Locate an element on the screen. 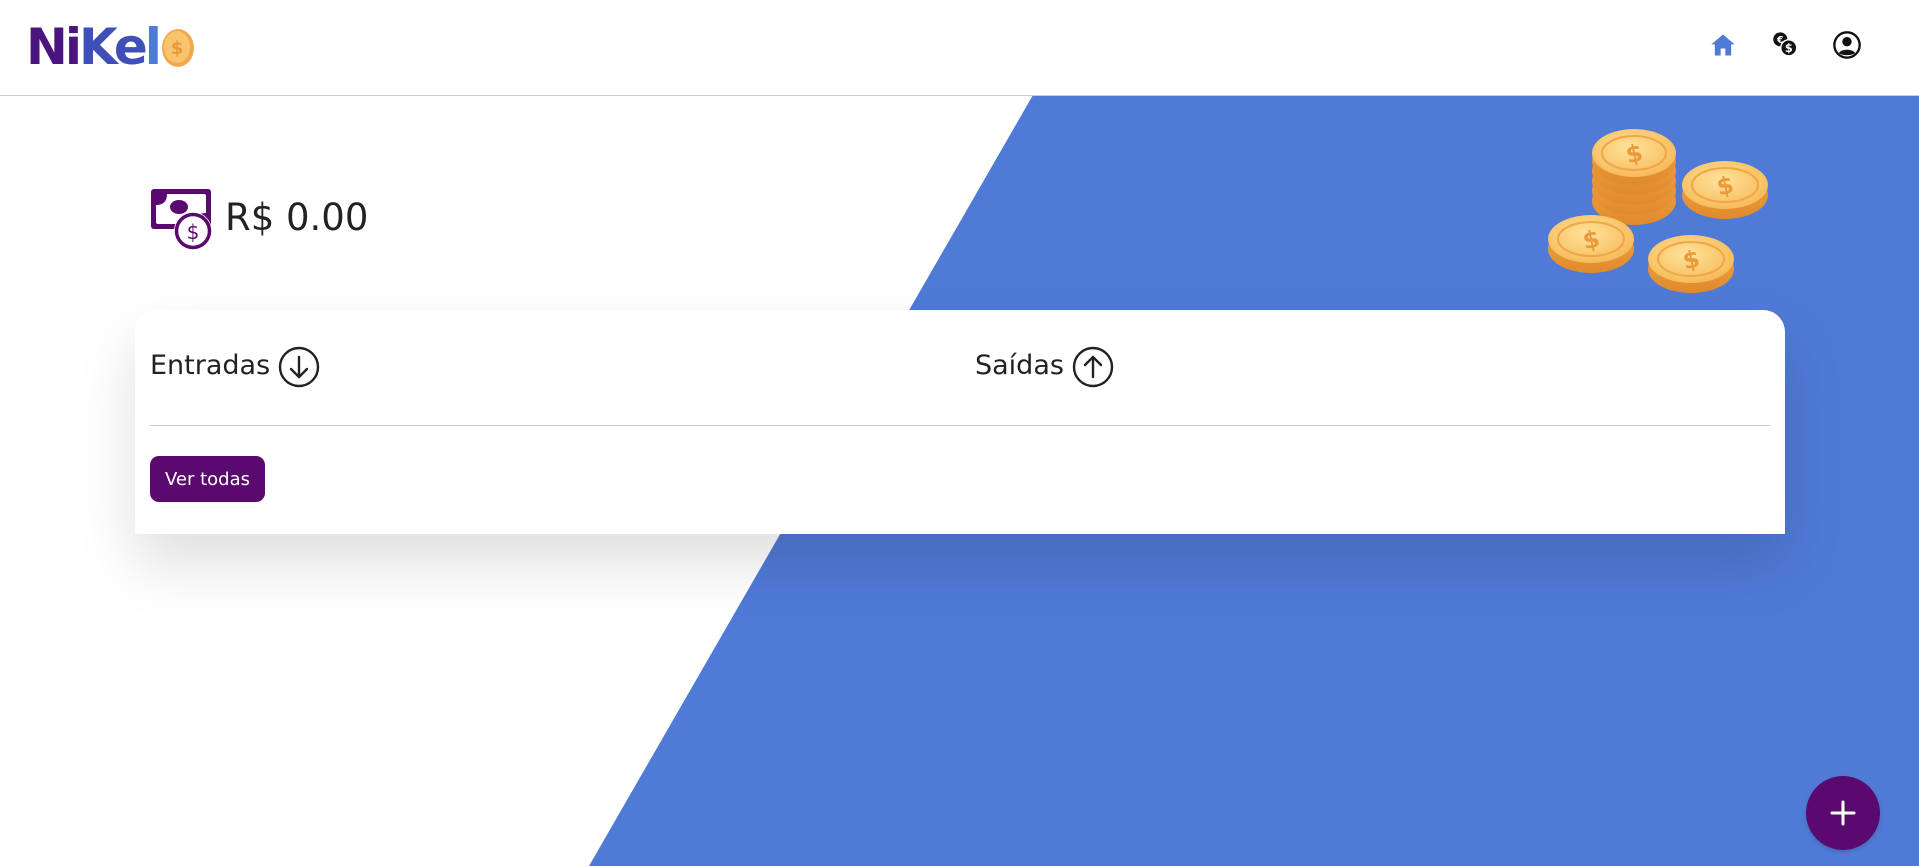  incoming-header: Entradas is located at coordinates (235, 365).